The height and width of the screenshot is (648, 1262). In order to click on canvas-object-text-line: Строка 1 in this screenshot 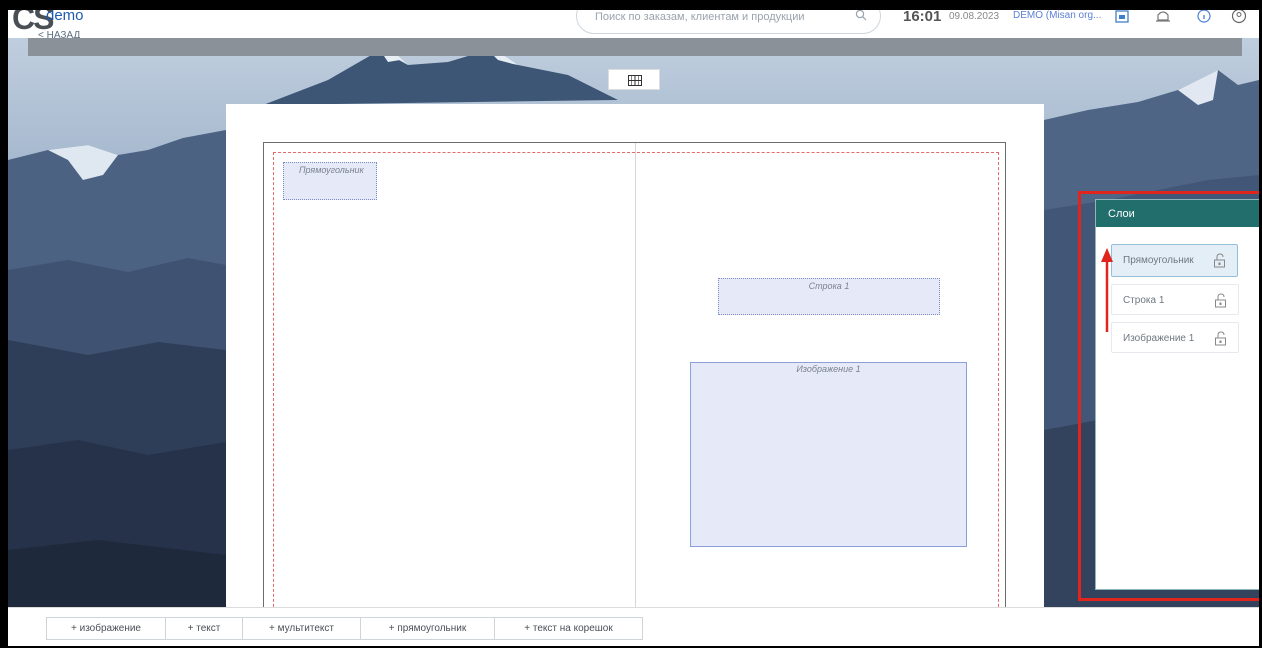, I will do `click(829, 296)`.